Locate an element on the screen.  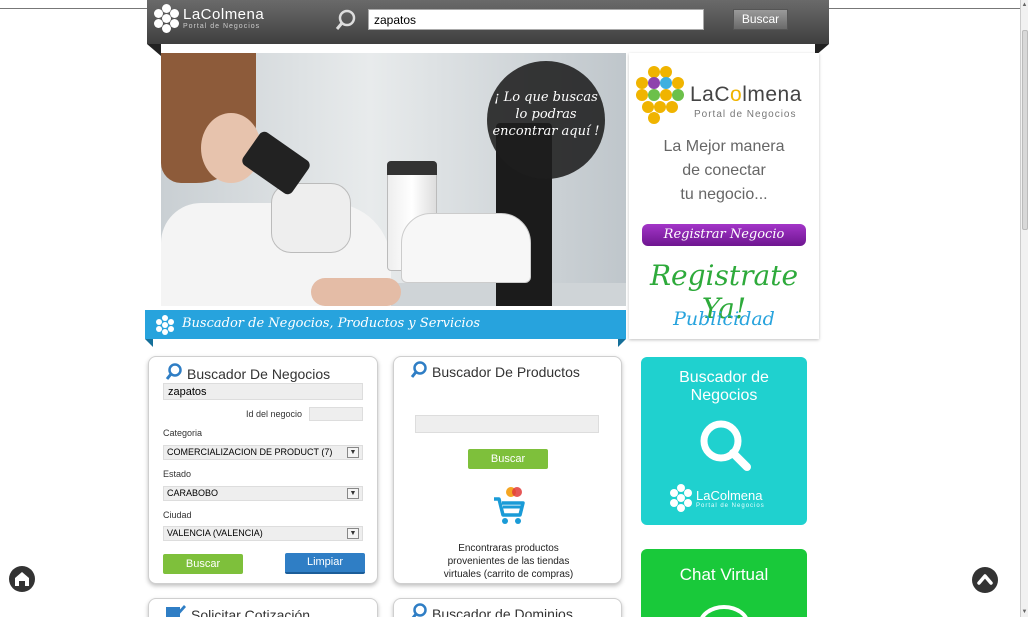
promo-logo-name: LaColmena is located at coordinates (746, 94).